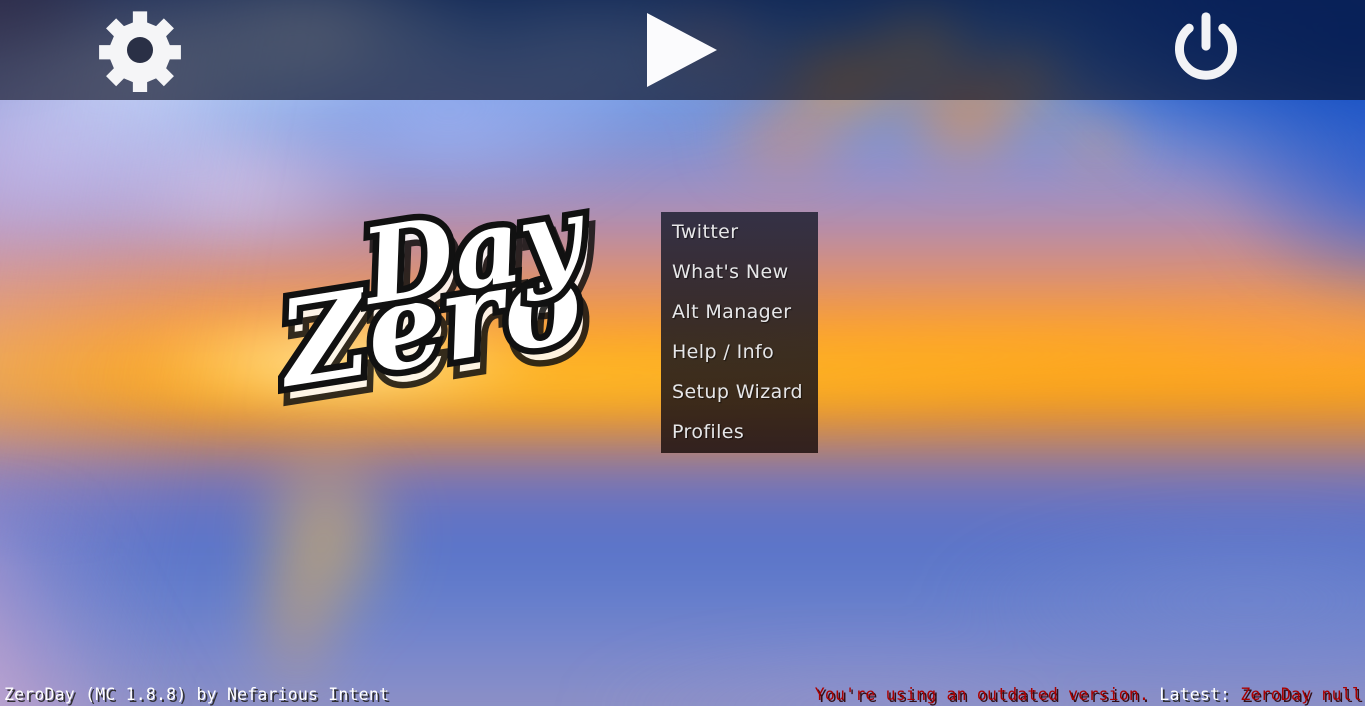 This screenshot has height=706, width=1365. I want to click on settings-button, so click(140, 50).